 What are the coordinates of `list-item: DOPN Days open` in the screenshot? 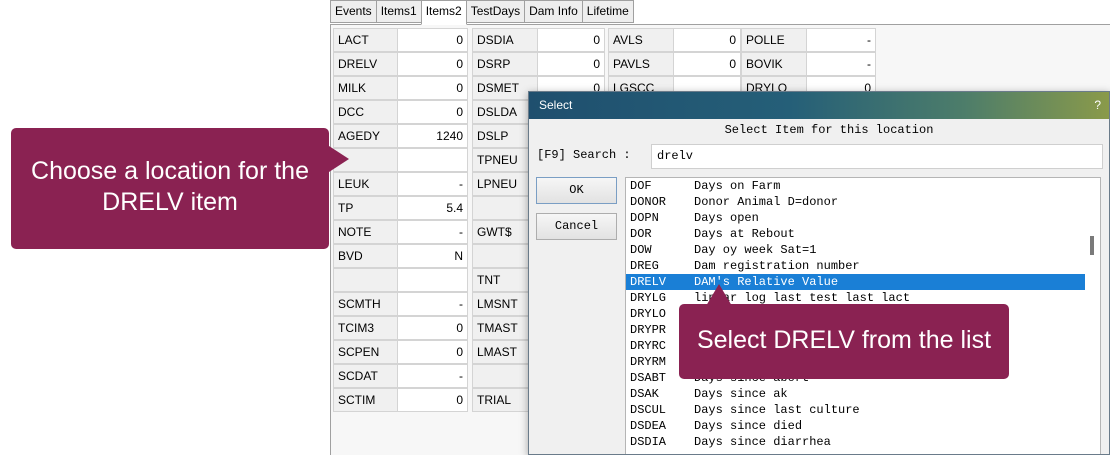 It's located at (856, 218).